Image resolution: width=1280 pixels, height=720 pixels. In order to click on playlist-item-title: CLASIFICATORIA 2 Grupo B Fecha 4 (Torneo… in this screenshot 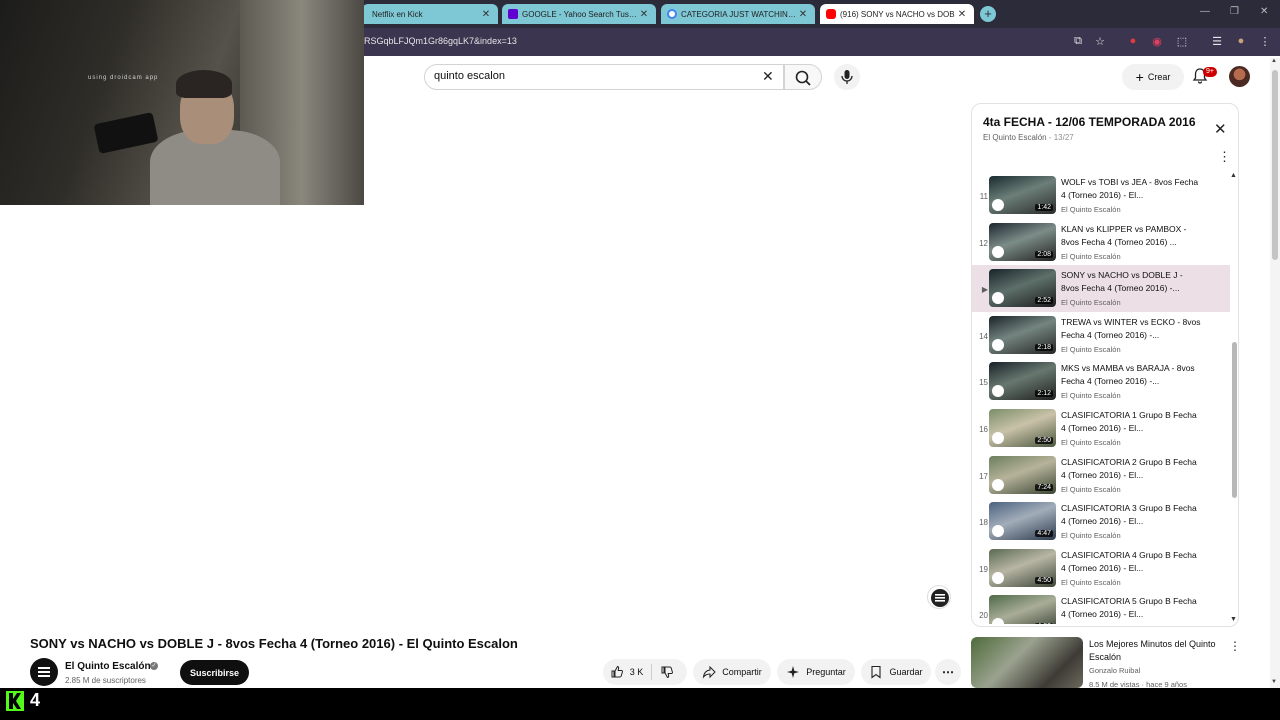, I will do `click(1131, 469)`.